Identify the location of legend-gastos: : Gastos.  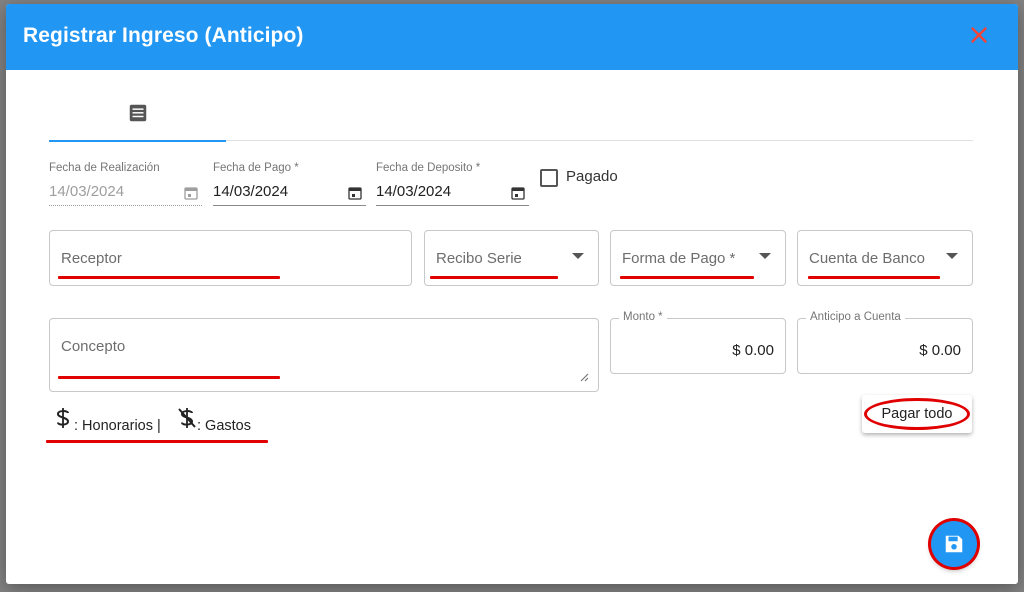
(224, 426).